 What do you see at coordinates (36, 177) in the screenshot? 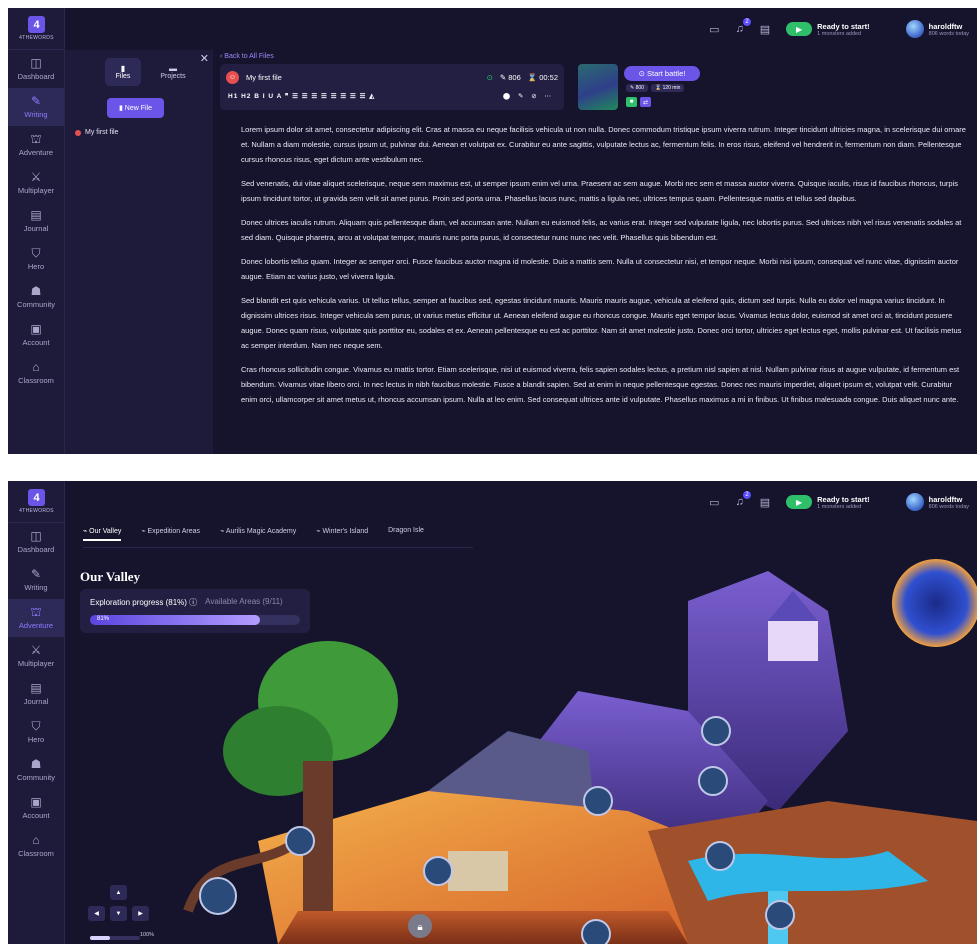
I see `swords-icon: ⚔` at bounding box center [36, 177].